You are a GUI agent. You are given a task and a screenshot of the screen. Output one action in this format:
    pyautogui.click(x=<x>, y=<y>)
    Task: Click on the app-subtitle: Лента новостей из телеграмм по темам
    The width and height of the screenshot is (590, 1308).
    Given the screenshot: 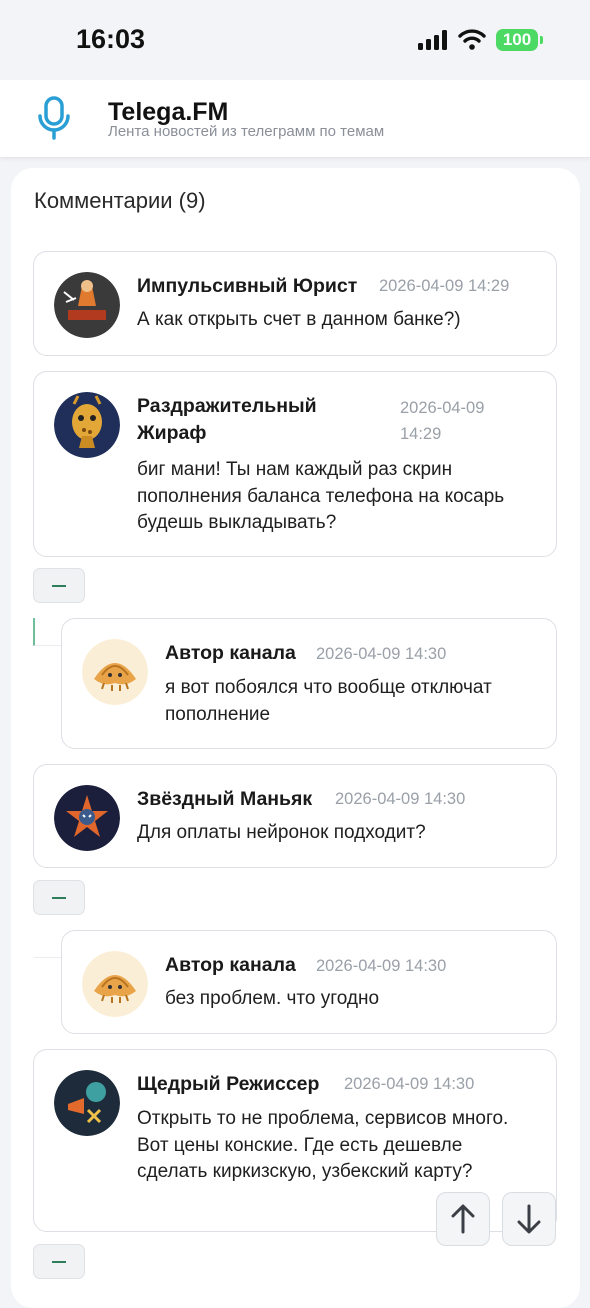 What is the action you would take?
    pyautogui.click(x=246, y=131)
    